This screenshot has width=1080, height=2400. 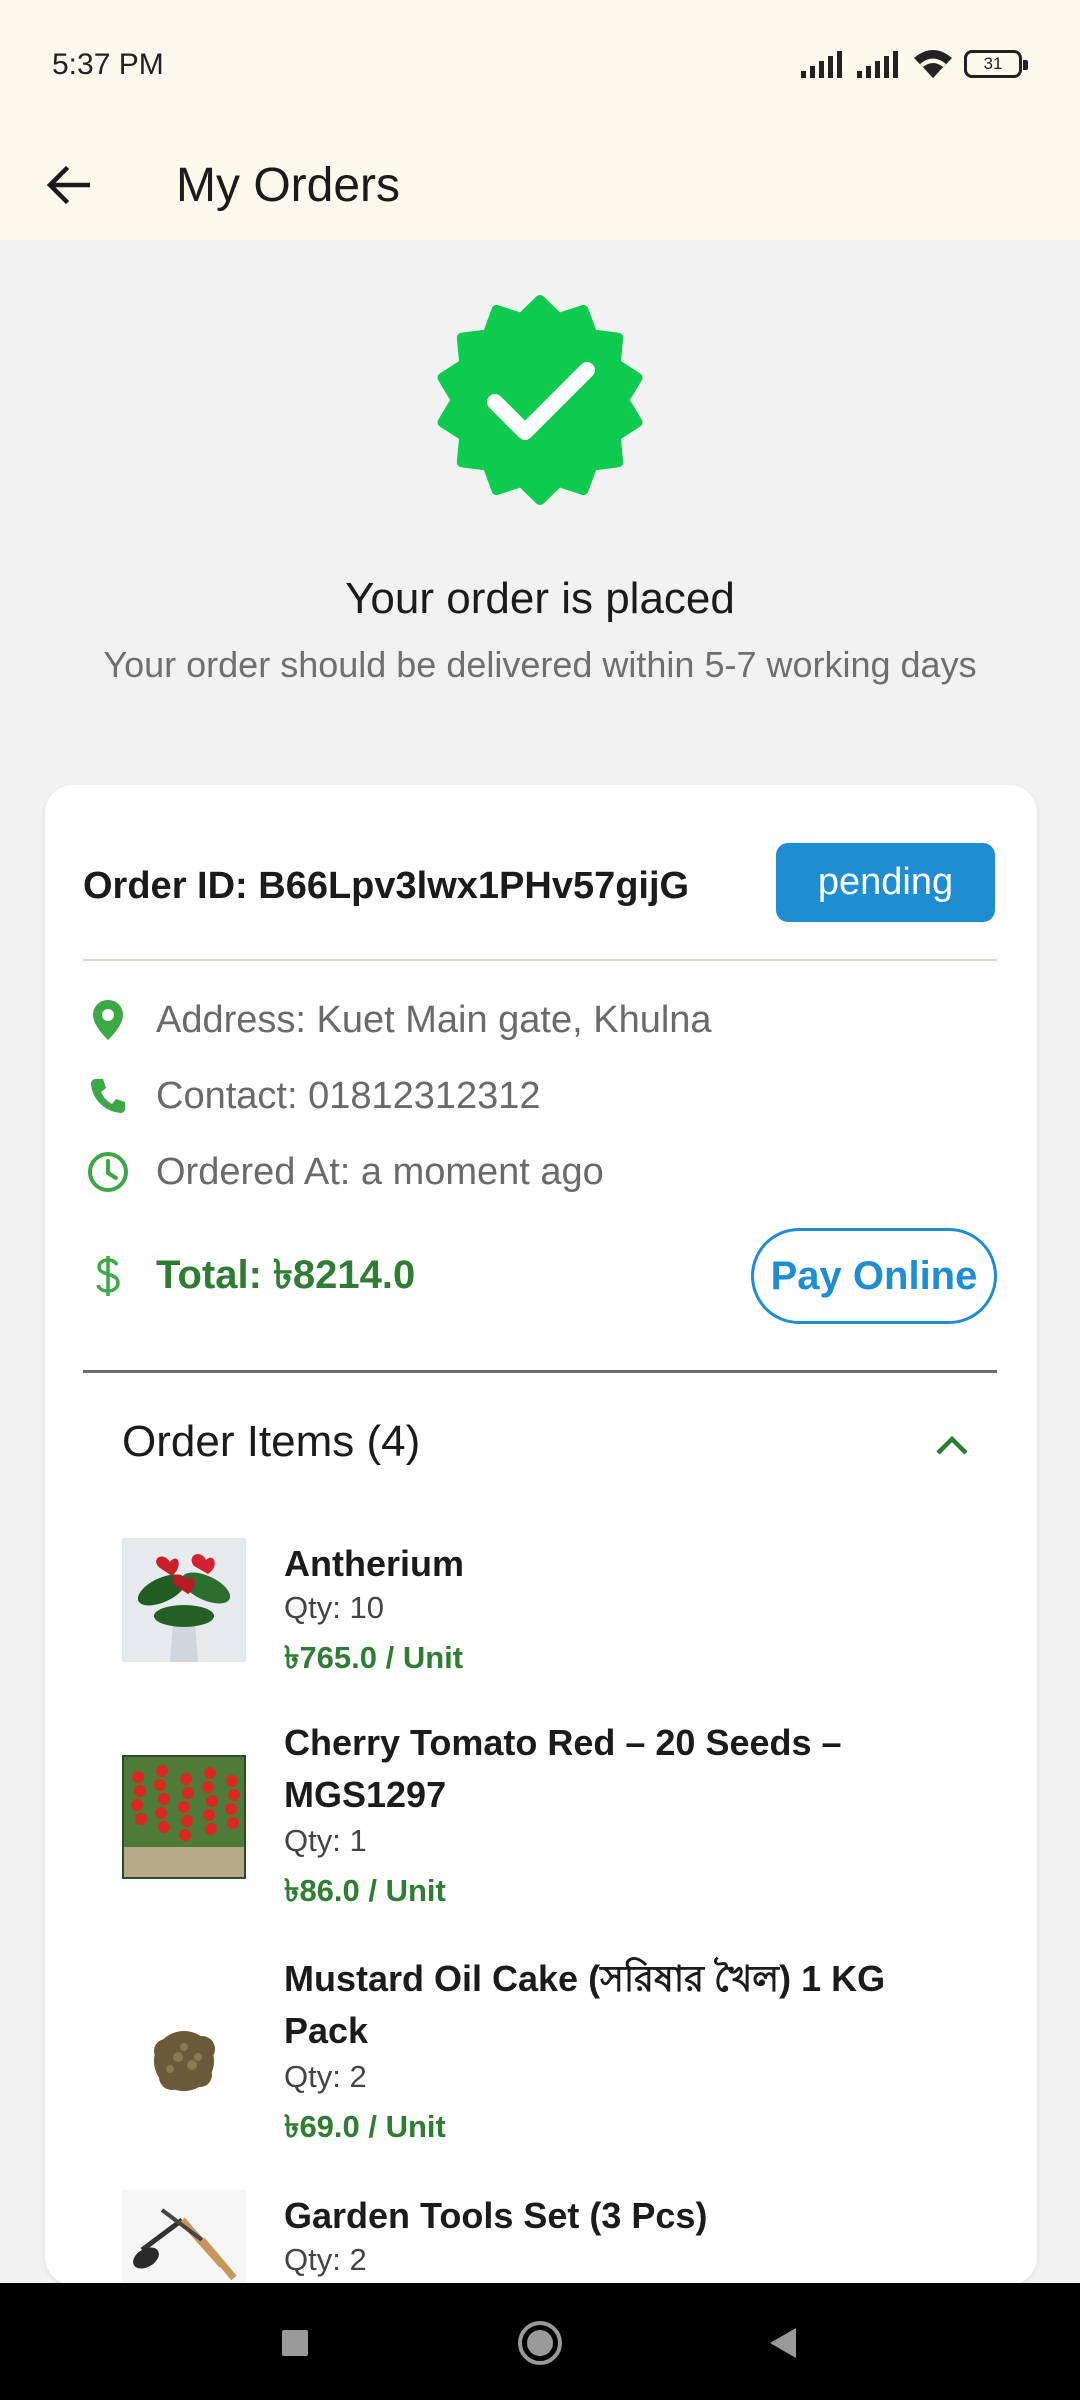 I want to click on address-row: Address: Kuet Main gate, Khulna, so click(x=397, y=1020).